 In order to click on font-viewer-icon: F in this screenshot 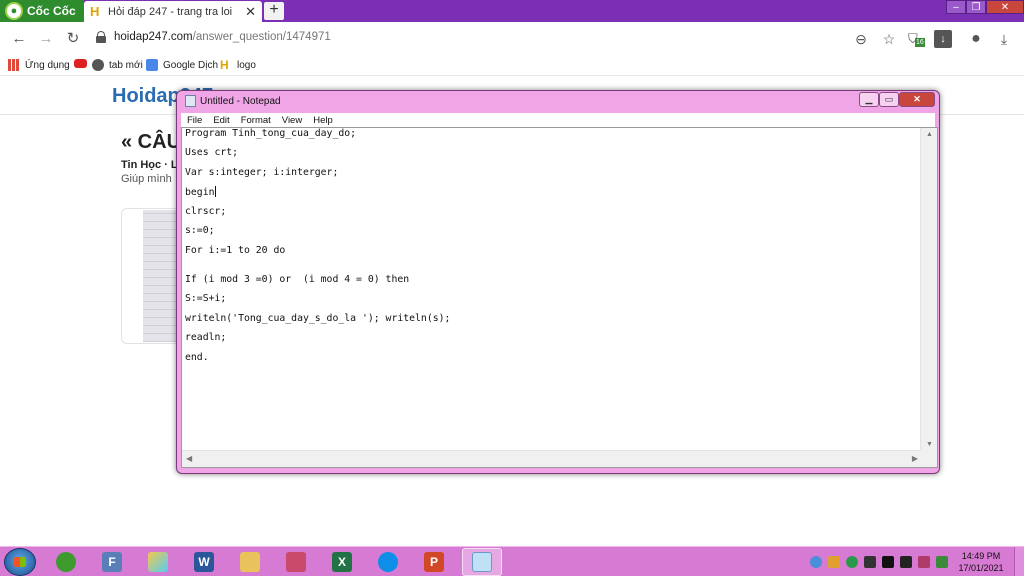, I will do `click(112, 562)`.